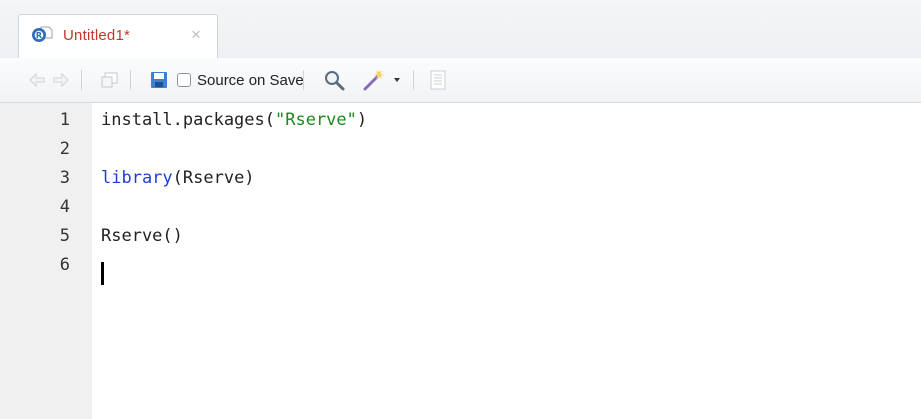 The image size is (921, 419). I want to click on editor-tab-bar: R Untitled1* ×, so click(460, 29).